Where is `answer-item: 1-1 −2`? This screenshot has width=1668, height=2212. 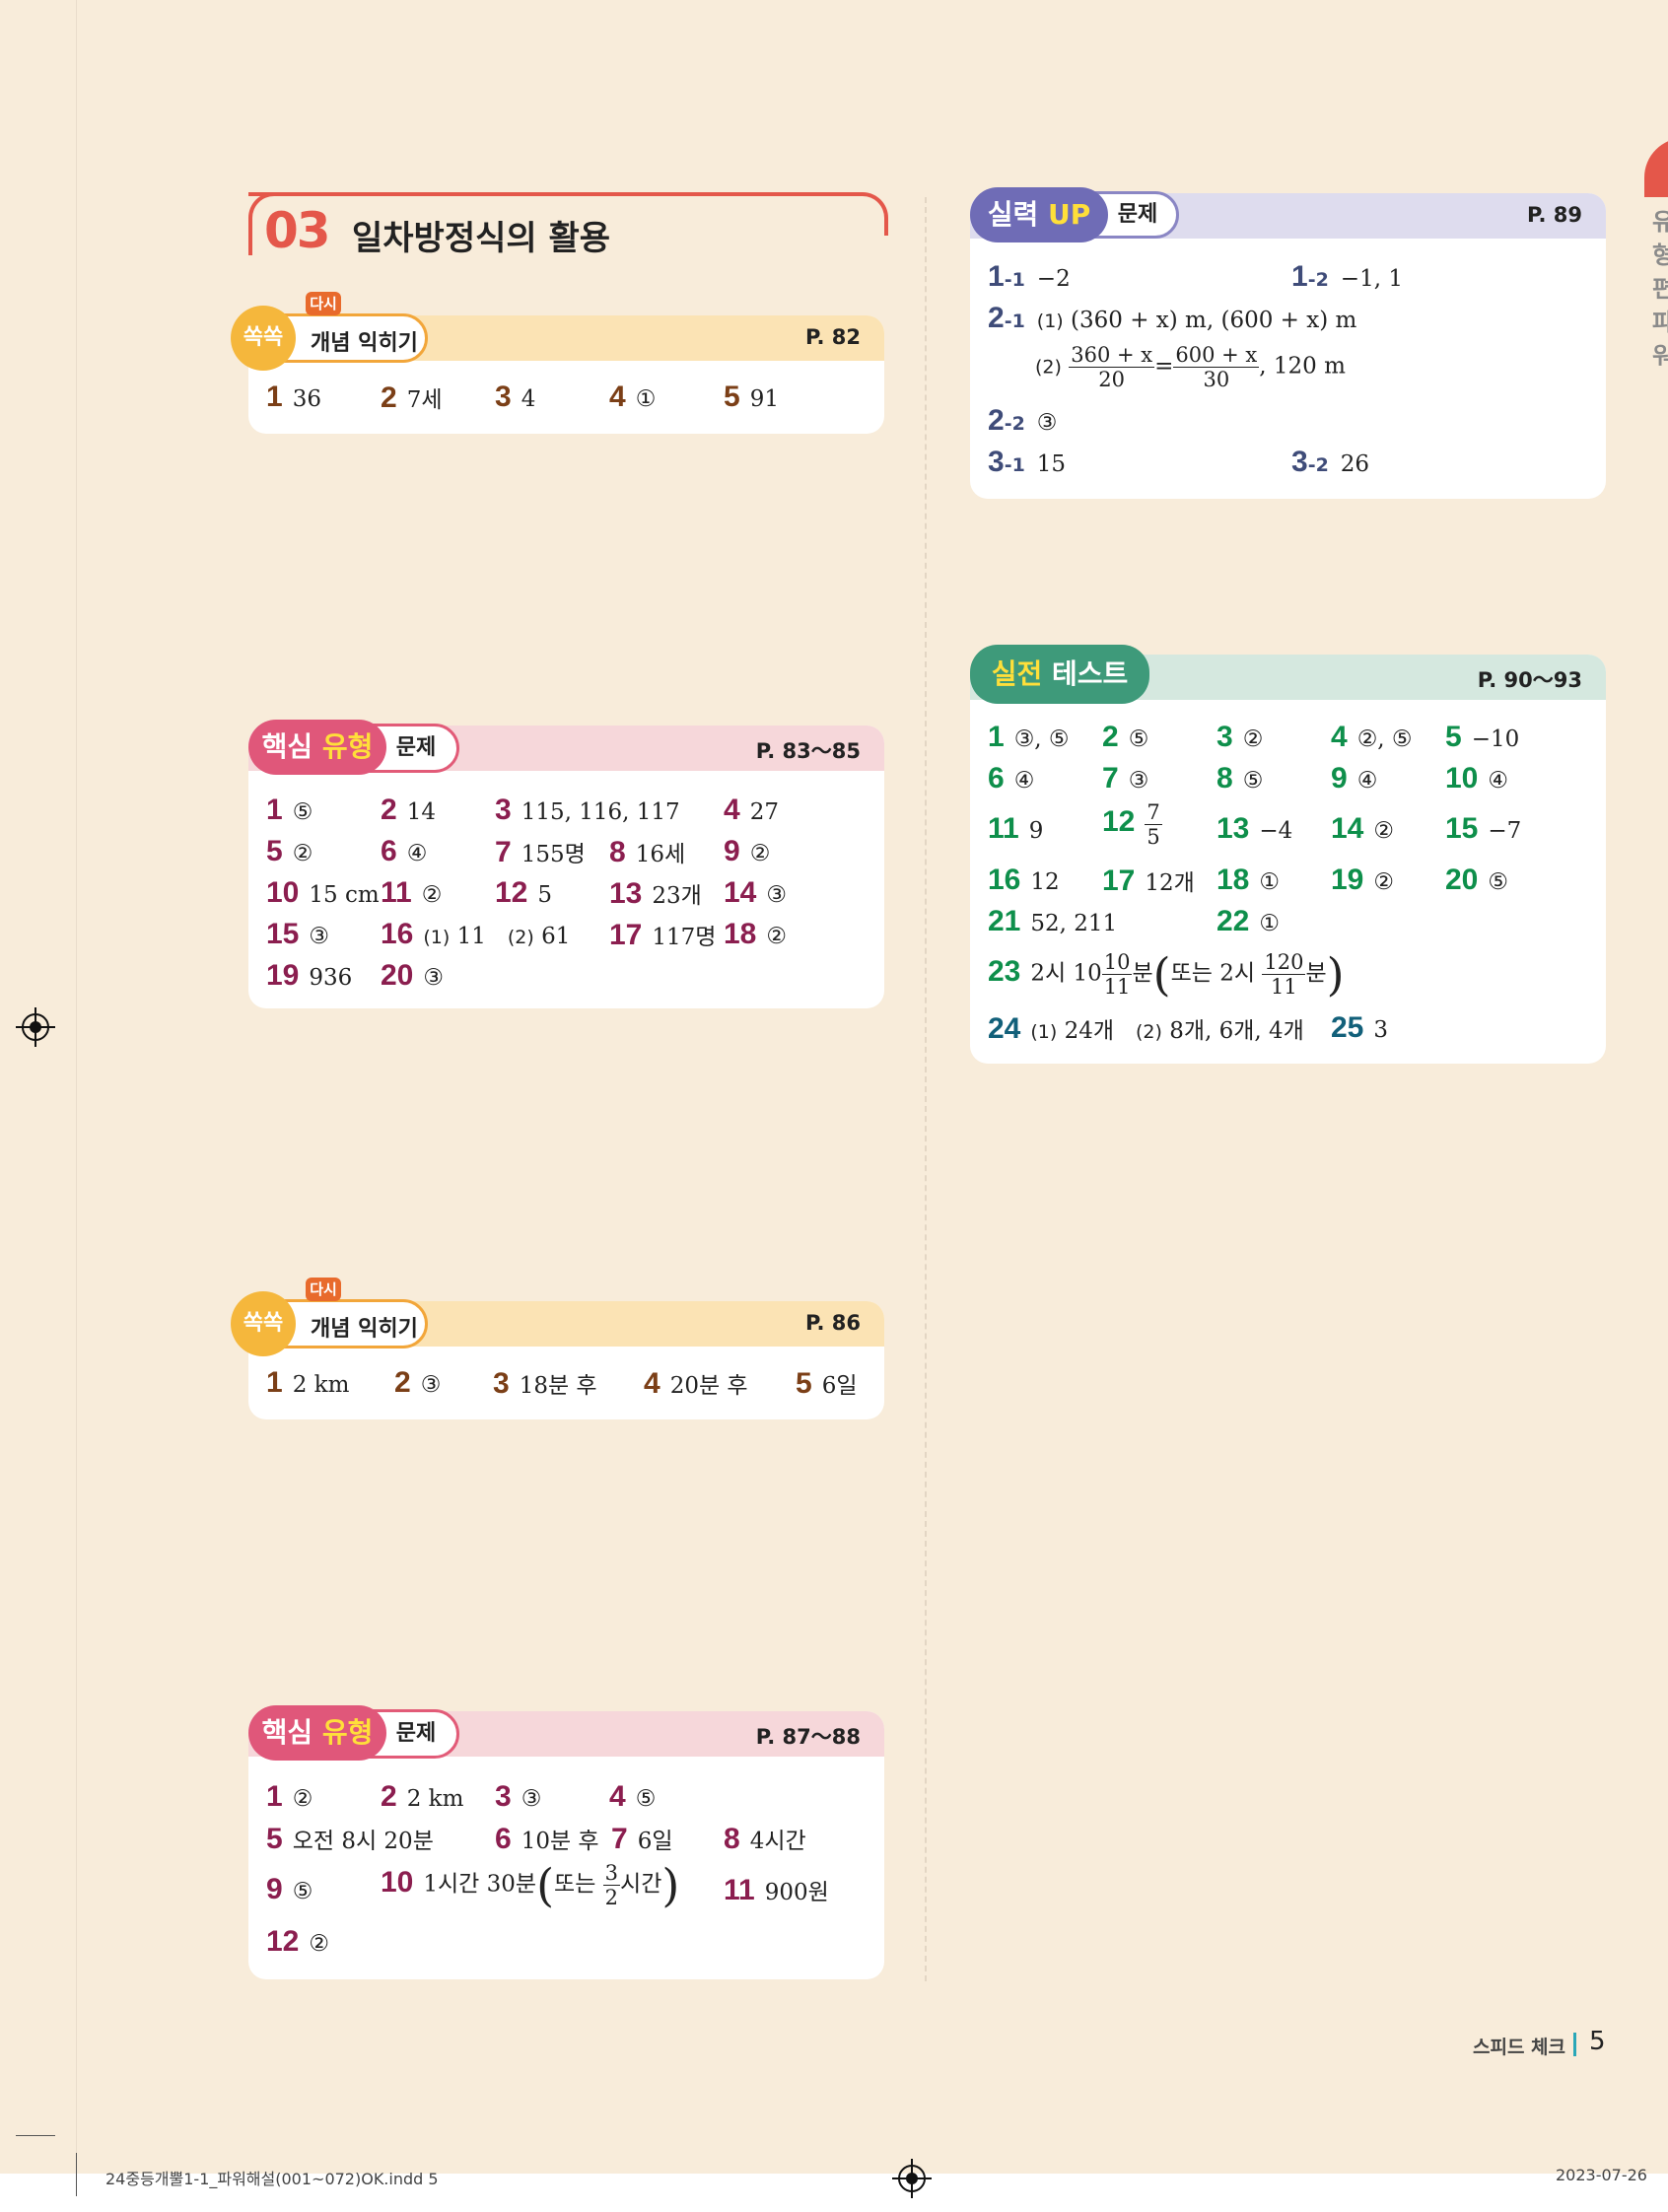
answer-item: 1-1 −2 is located at coordinates (1029, 277).